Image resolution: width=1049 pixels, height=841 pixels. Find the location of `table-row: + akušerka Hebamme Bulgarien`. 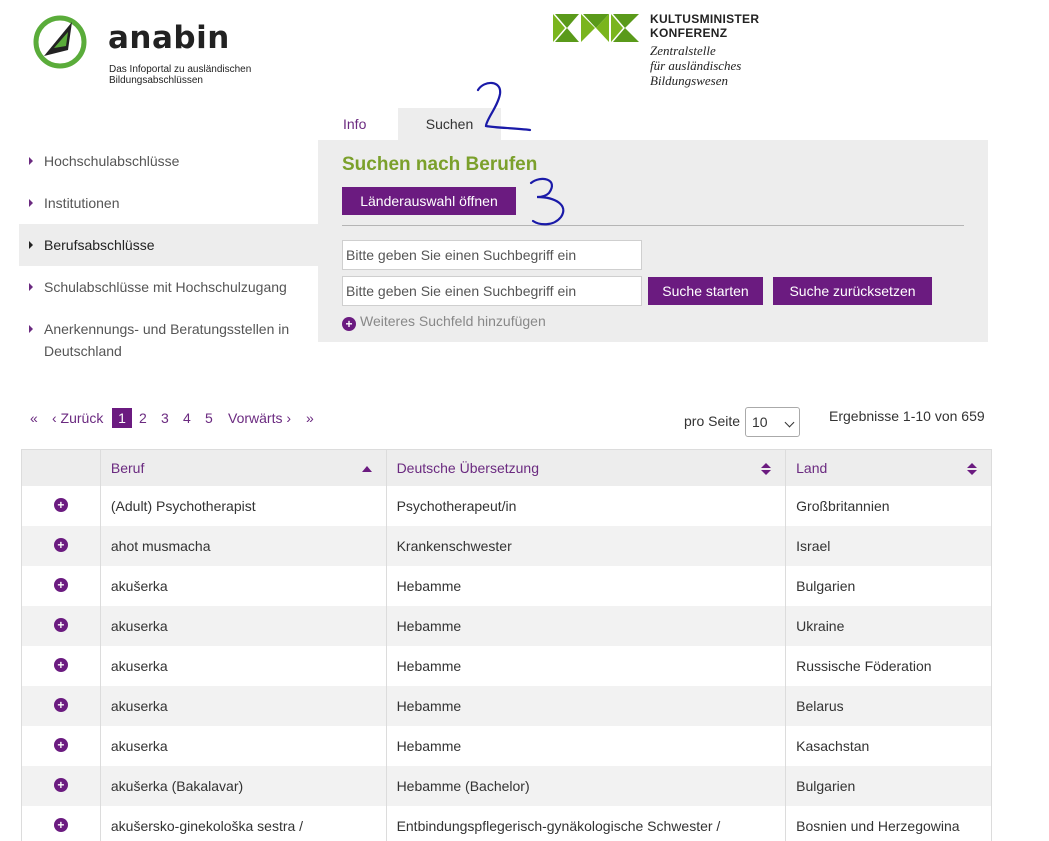

table-row: + akušerka Hebamme Bulgarien is located at coordinates (506, 585).